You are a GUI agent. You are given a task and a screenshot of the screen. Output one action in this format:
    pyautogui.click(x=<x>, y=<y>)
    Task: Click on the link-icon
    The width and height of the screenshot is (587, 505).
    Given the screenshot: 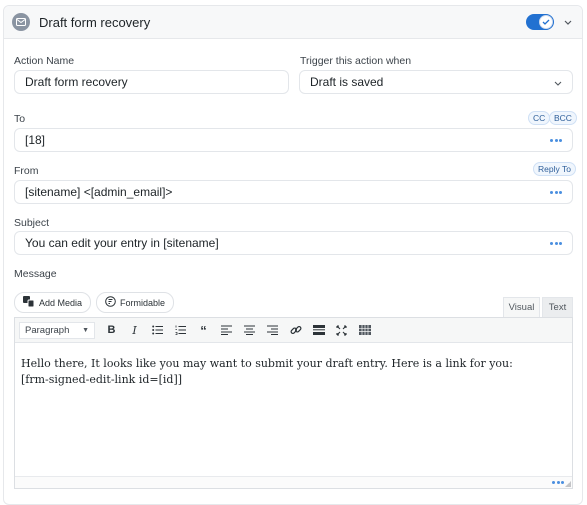 What is the action you would take?
    pyautogui.click(x=295, y=330)
    